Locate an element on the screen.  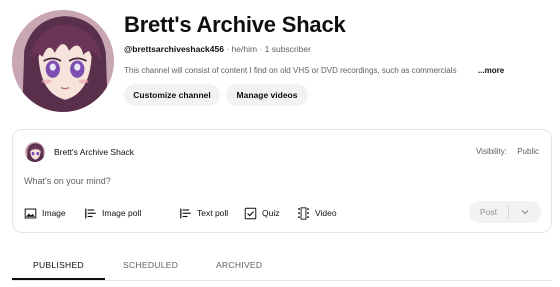
visibility-label: Visibility: is located at coordinates (491, 151).